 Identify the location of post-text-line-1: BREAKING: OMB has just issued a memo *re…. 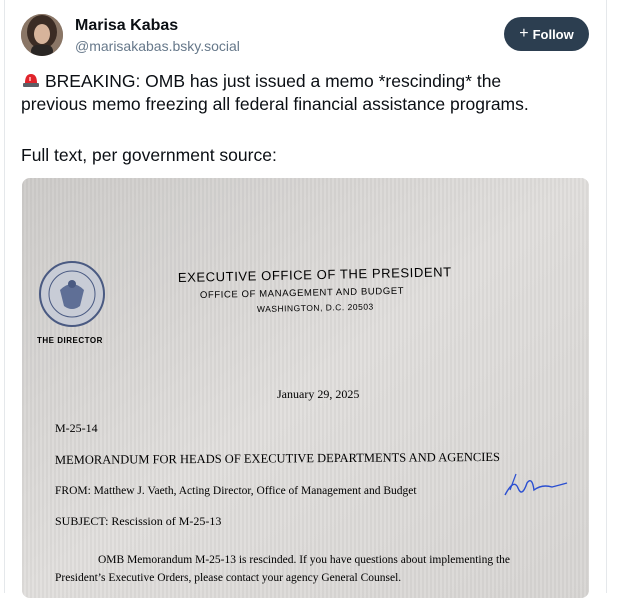
(307, 81).